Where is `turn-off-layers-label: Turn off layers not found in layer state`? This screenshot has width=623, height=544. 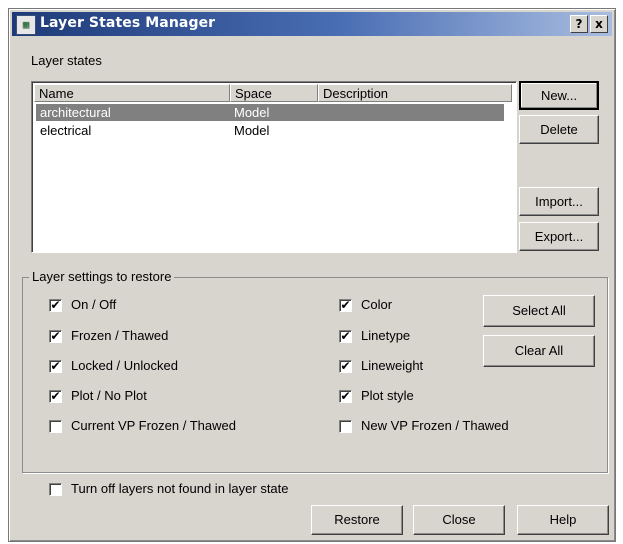 turn-off-layers-label: Turn off layers not found in layer state is located at coordinates (180, 488).